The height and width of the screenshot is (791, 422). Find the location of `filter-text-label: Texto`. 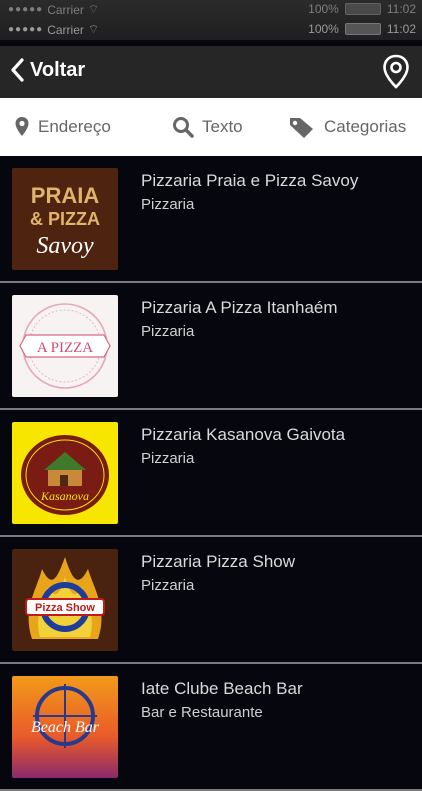

filter-text-label: Texto is located at coordinates (222, 126).